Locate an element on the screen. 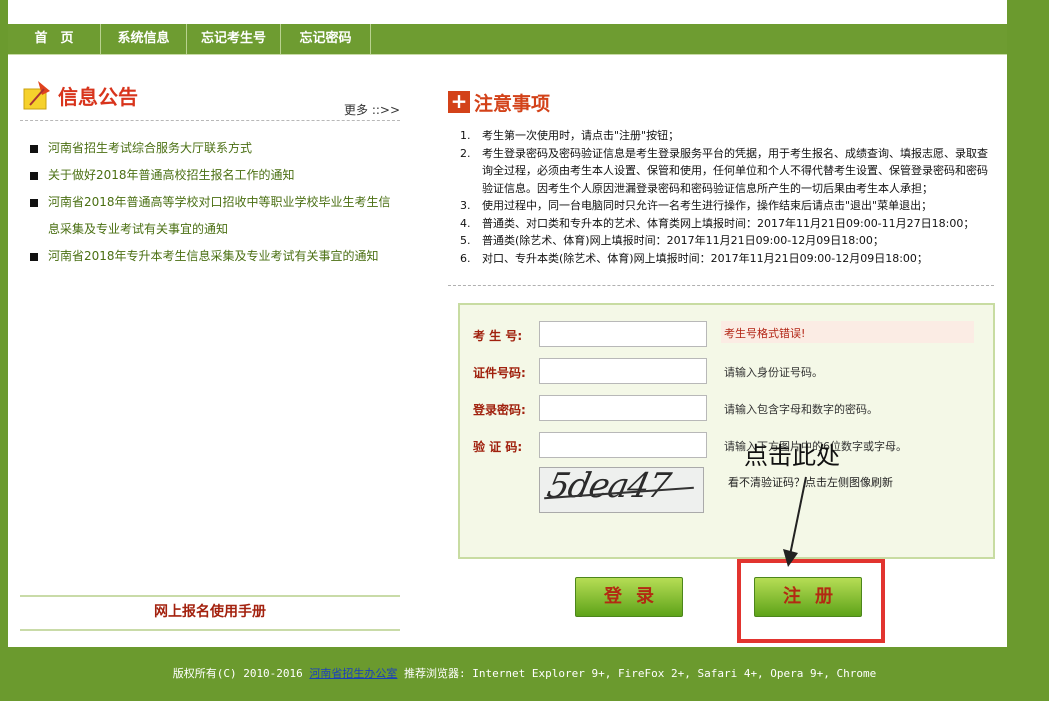  nav-system-info: 系统信息 is located at coordinates (144, 39).